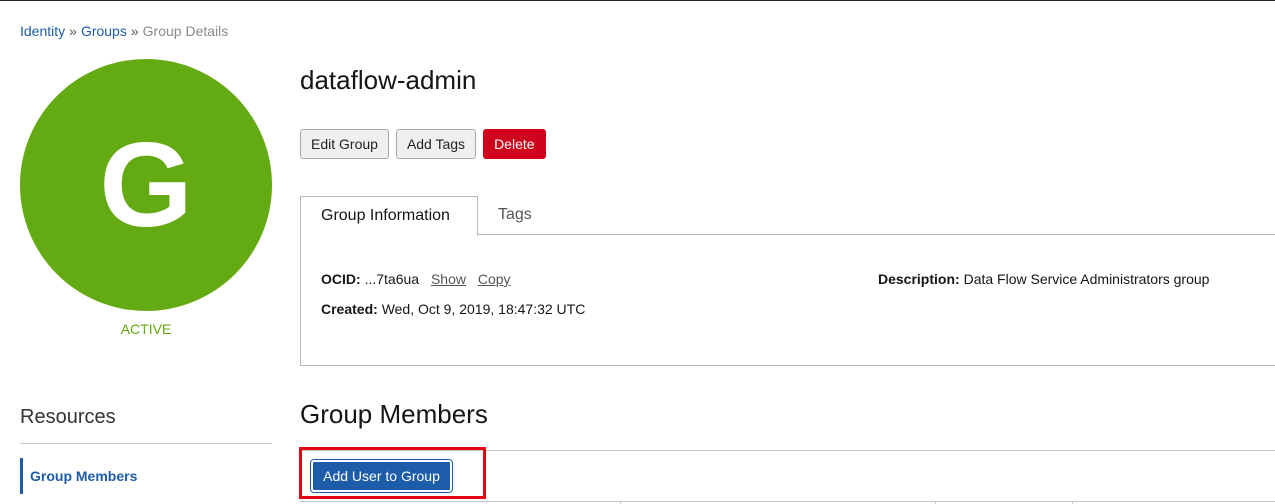 The width and height of the screenshot is (1275, 504). What do you see at coordinates (381, 476) in the screenshot?
I see `add-user-to-group-button: Add User to Group` at bounding box center [381, 476].